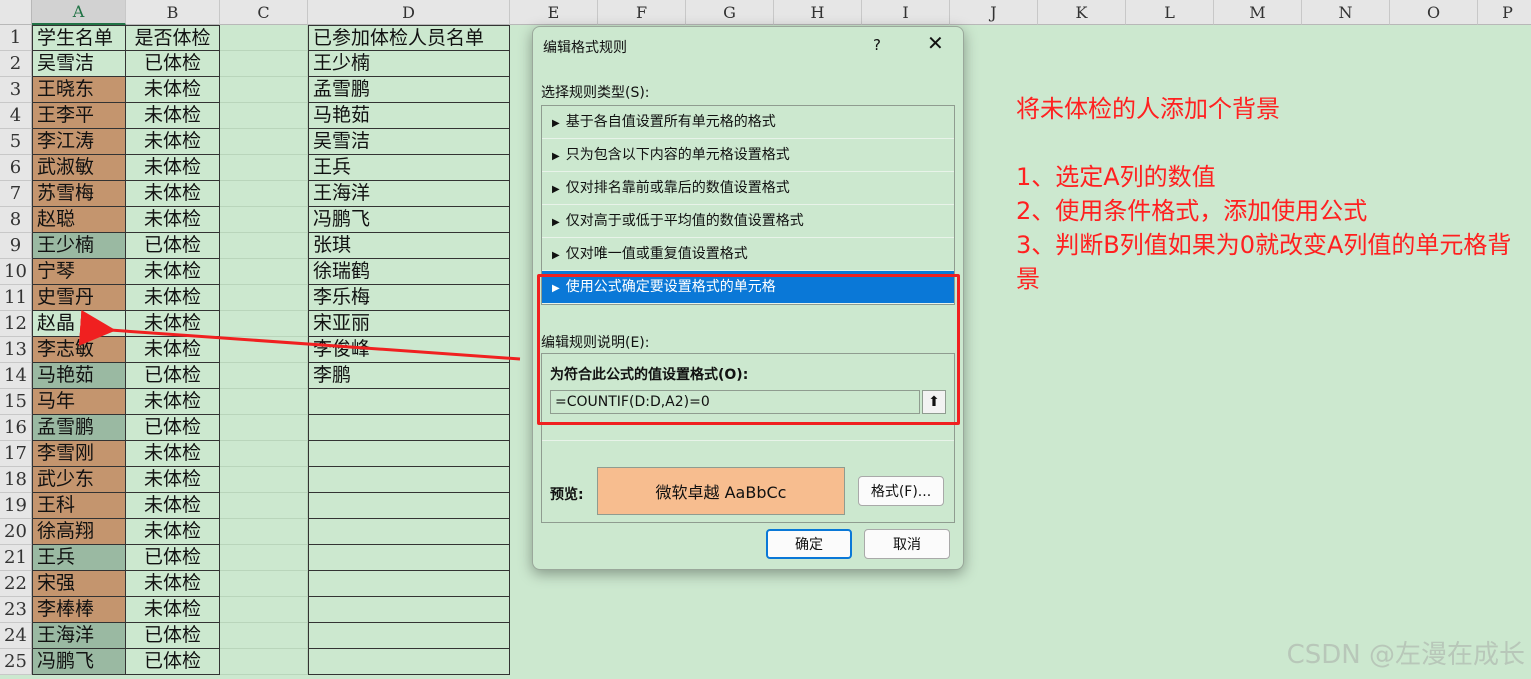 The image size is (1531, 679). I want to click on note-step-2: 2、使用条件格式，添加使用公式, so click(1192, 211).